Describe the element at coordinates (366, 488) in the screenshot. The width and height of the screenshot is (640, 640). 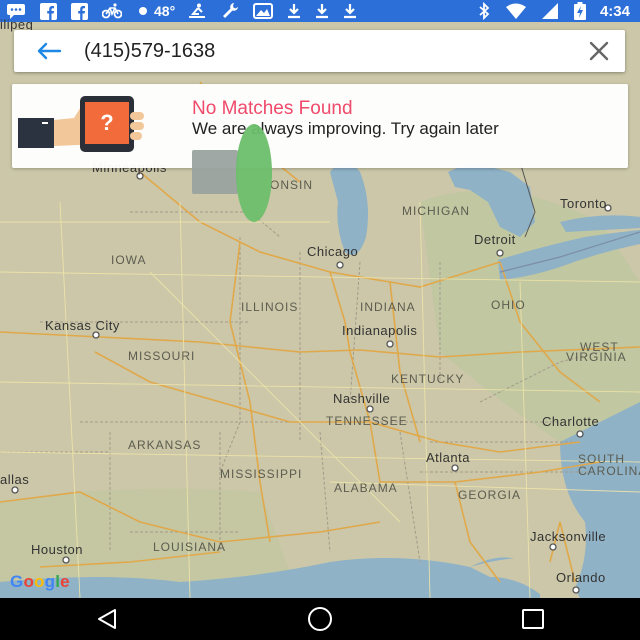
I see `map-label: ALABAMA` at that location.